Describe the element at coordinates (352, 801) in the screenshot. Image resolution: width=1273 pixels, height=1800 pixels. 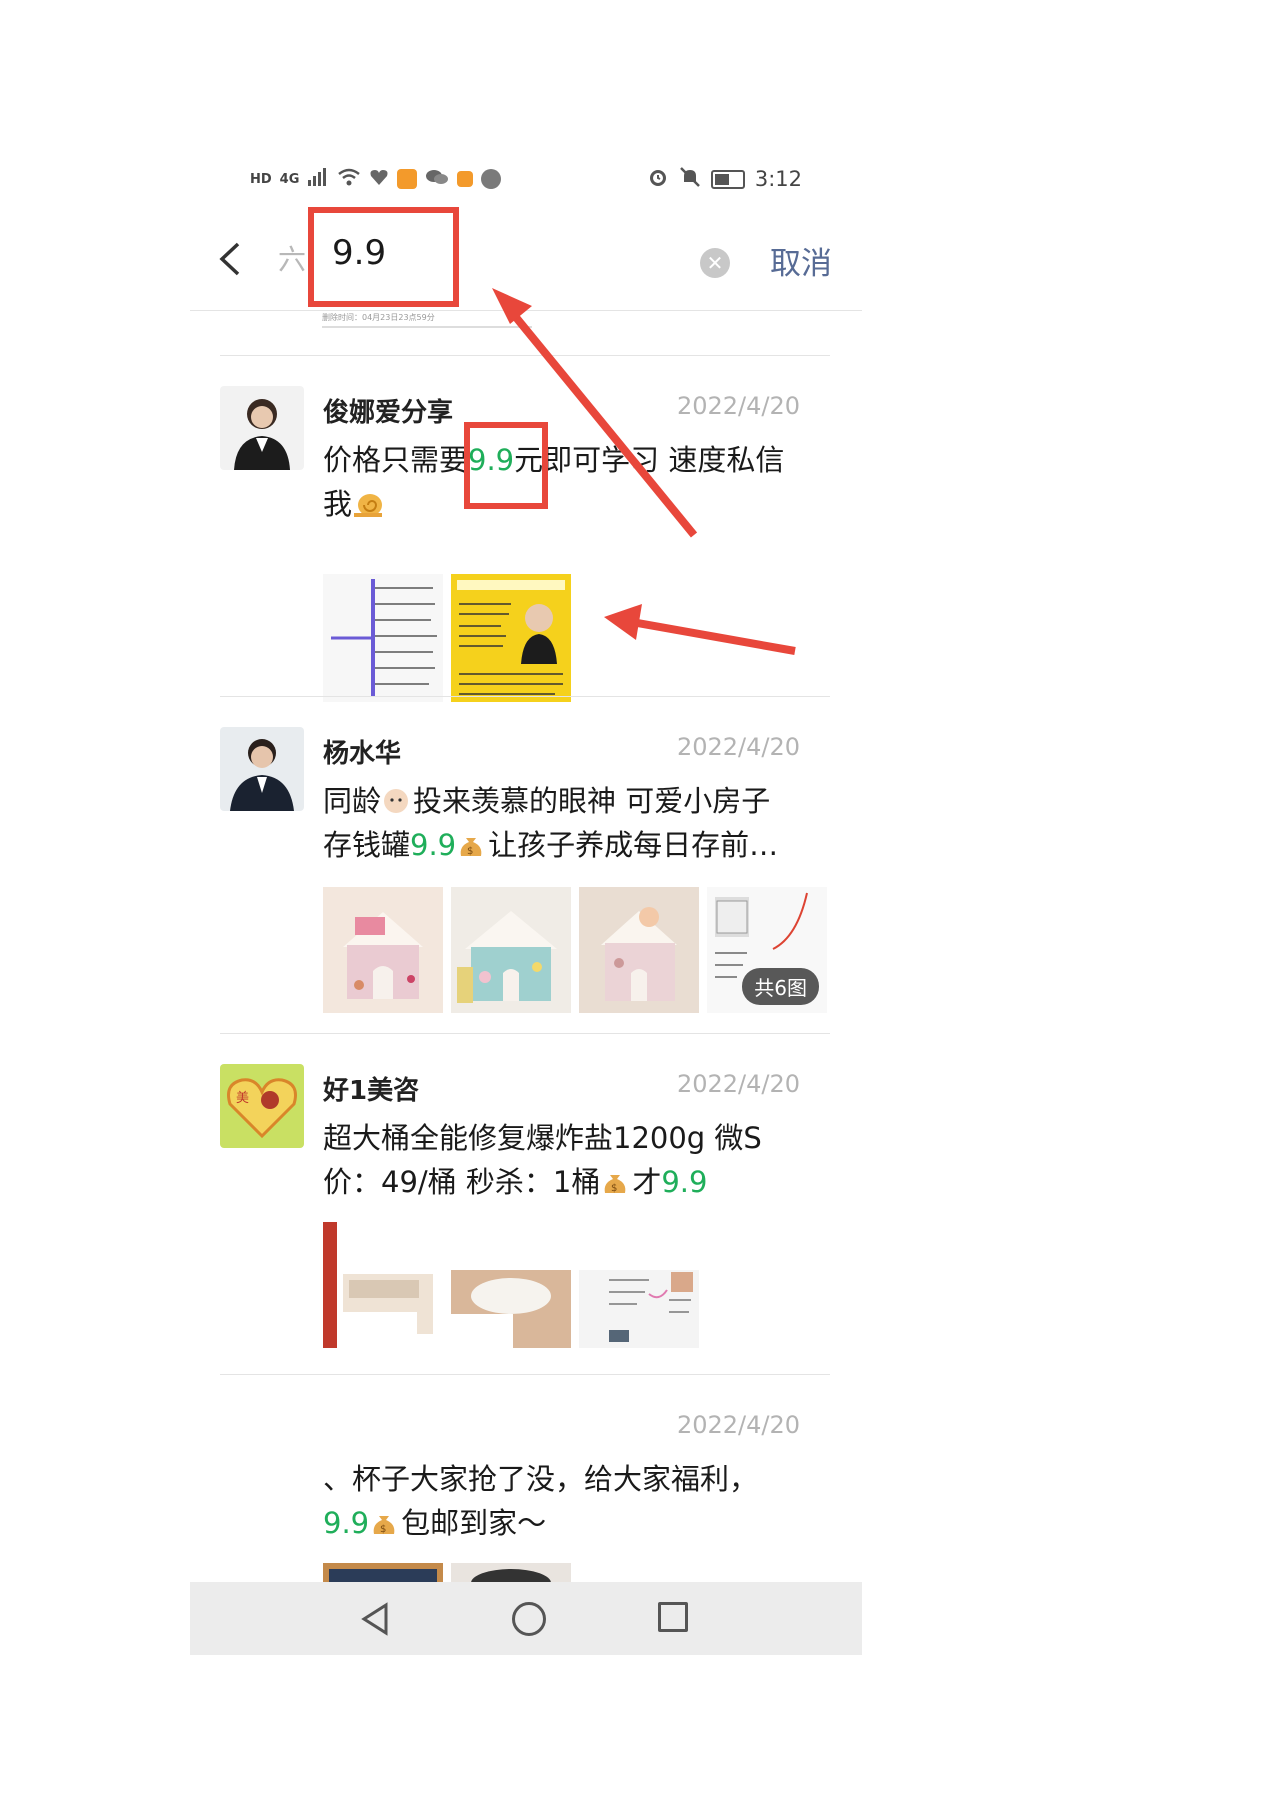
I see `post-text-part: 同龄` at that location.